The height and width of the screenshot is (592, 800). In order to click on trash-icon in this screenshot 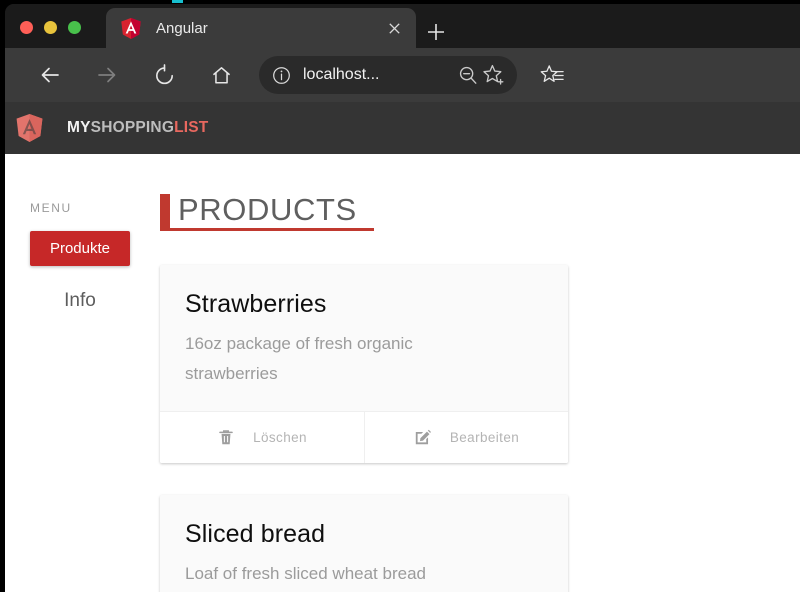, I will do `click(226, 437)`.